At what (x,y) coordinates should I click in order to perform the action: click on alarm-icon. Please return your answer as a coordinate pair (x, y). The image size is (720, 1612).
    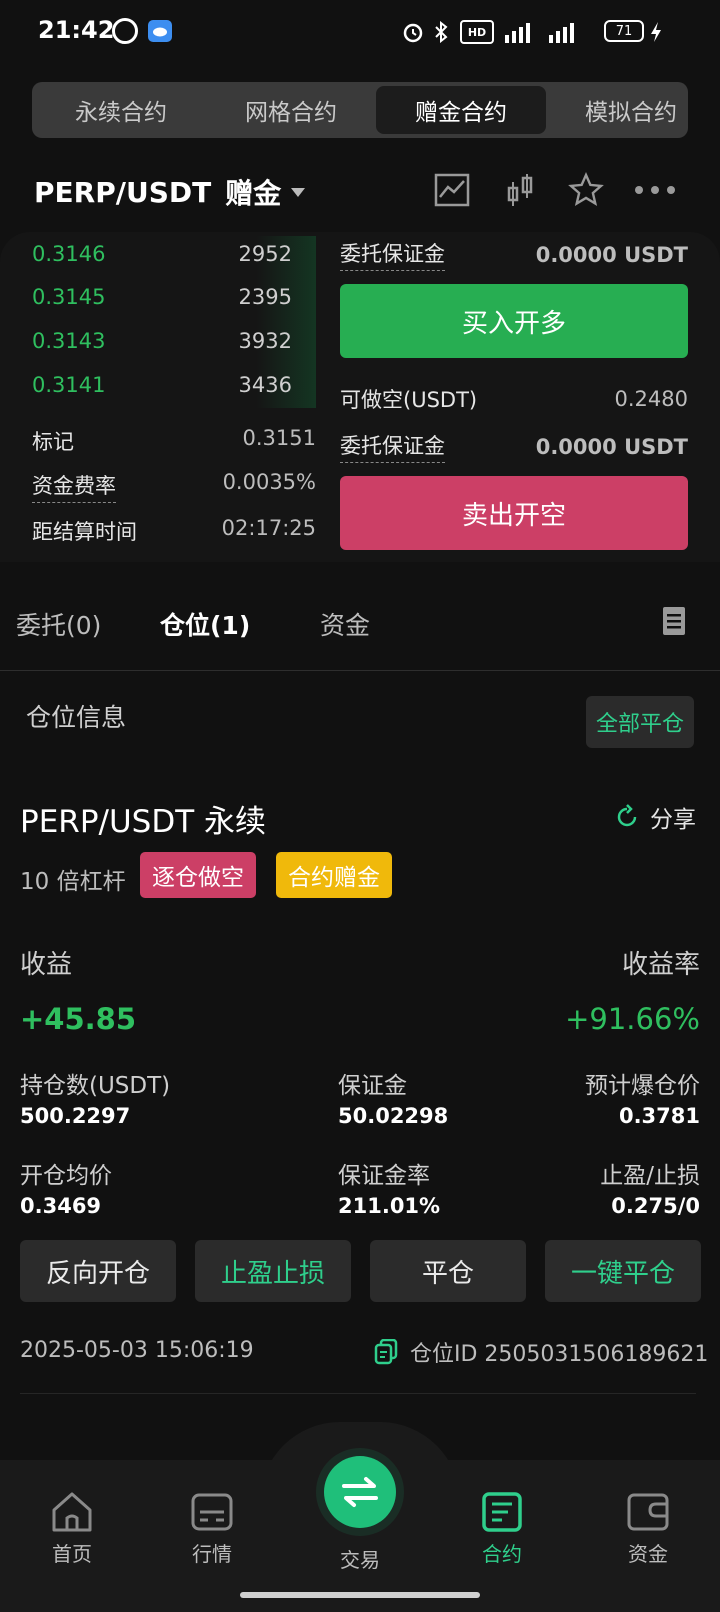
    Looking at the image, I should click on (413, 32).